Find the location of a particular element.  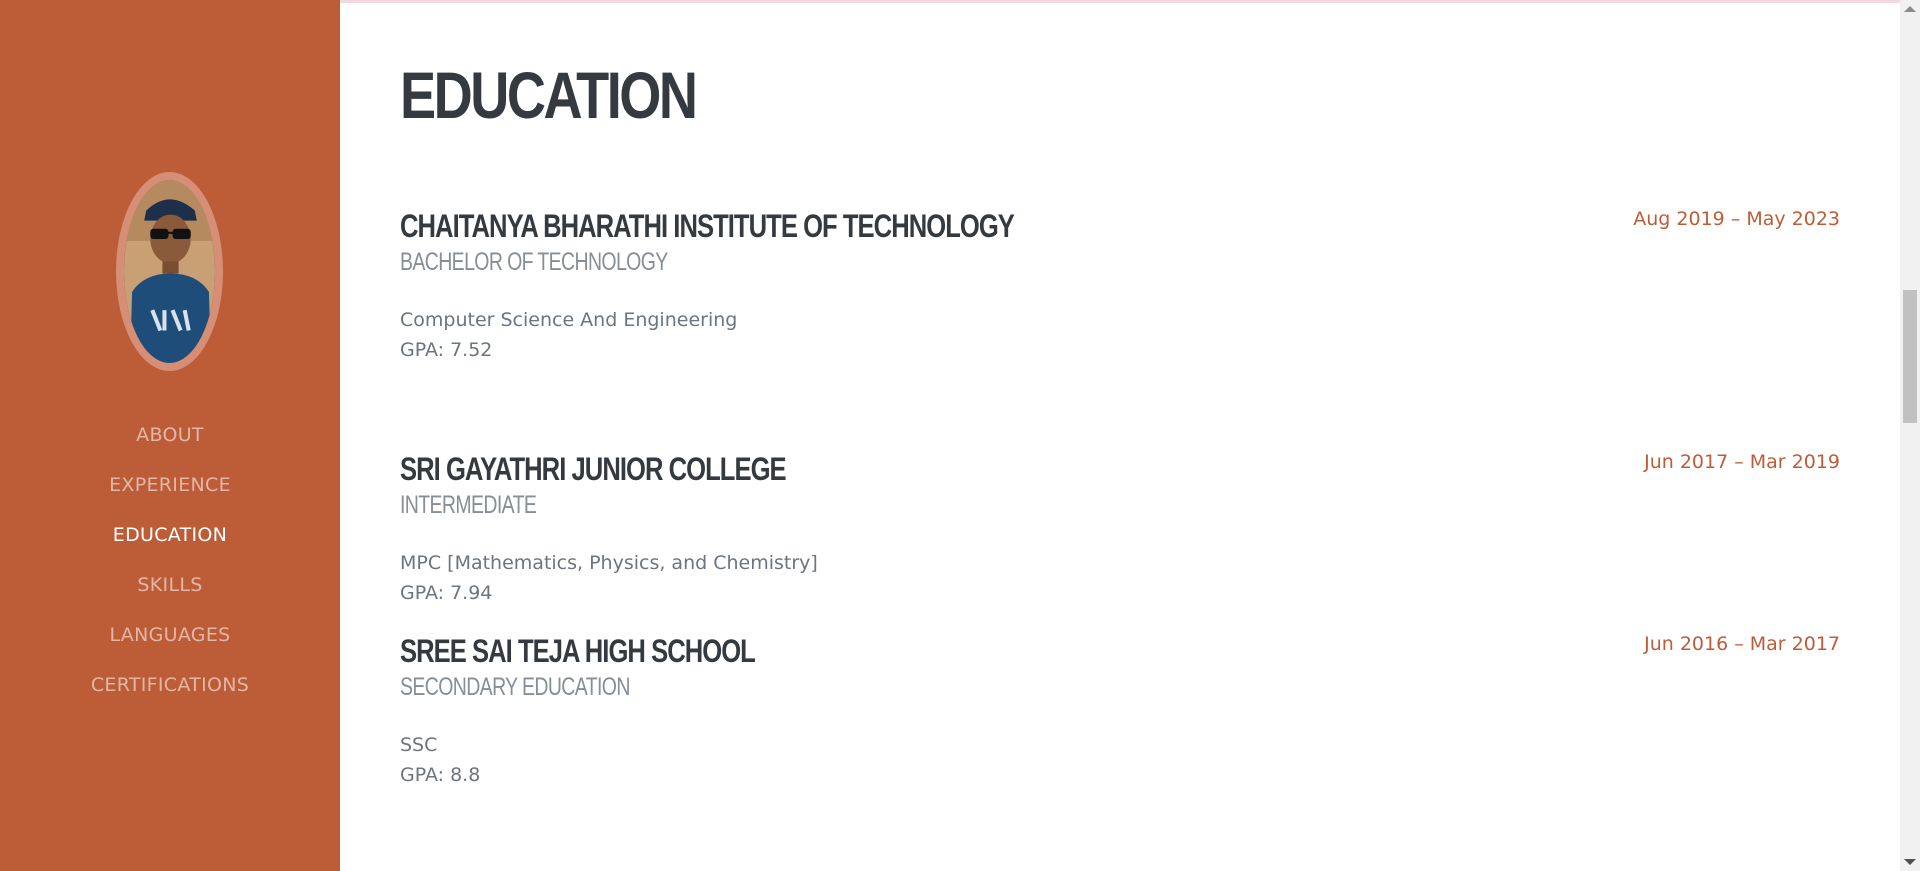

scrollbar-thumb is located at coordinates (1910, 356).